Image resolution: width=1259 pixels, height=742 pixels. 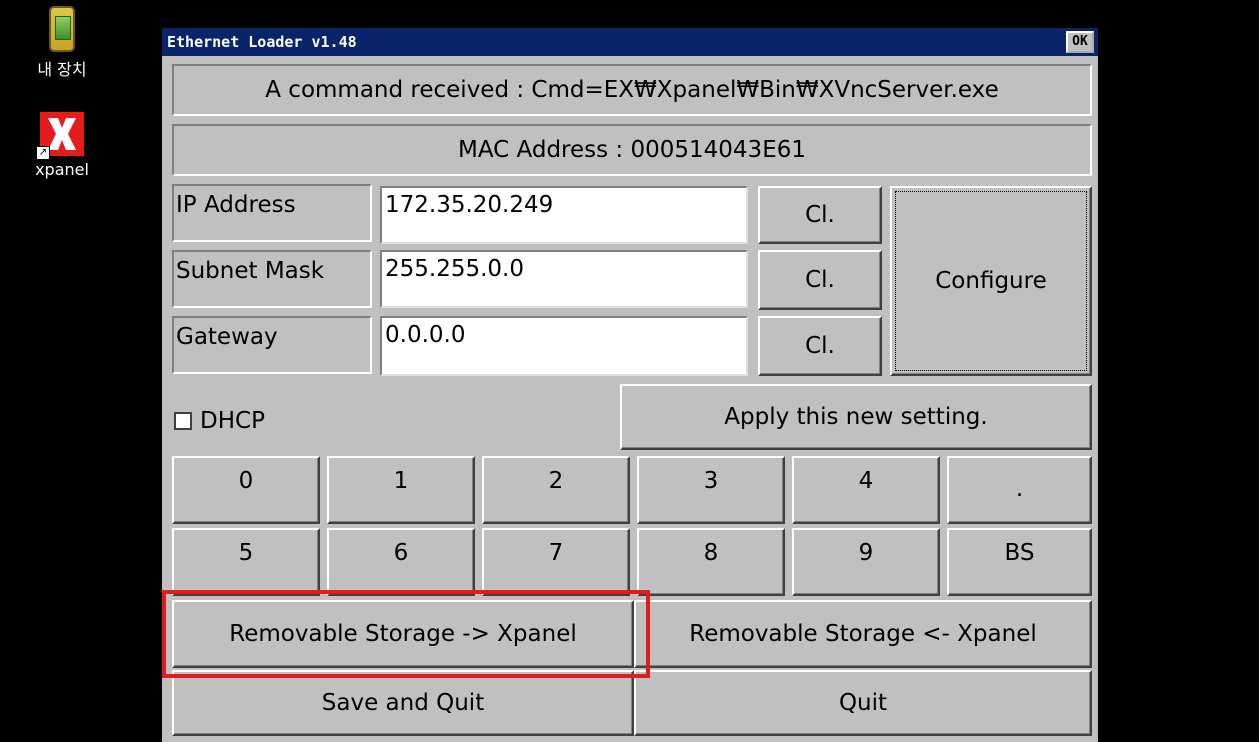 I want to click on keypad-key-2: 2, so click(x=556, y=490).